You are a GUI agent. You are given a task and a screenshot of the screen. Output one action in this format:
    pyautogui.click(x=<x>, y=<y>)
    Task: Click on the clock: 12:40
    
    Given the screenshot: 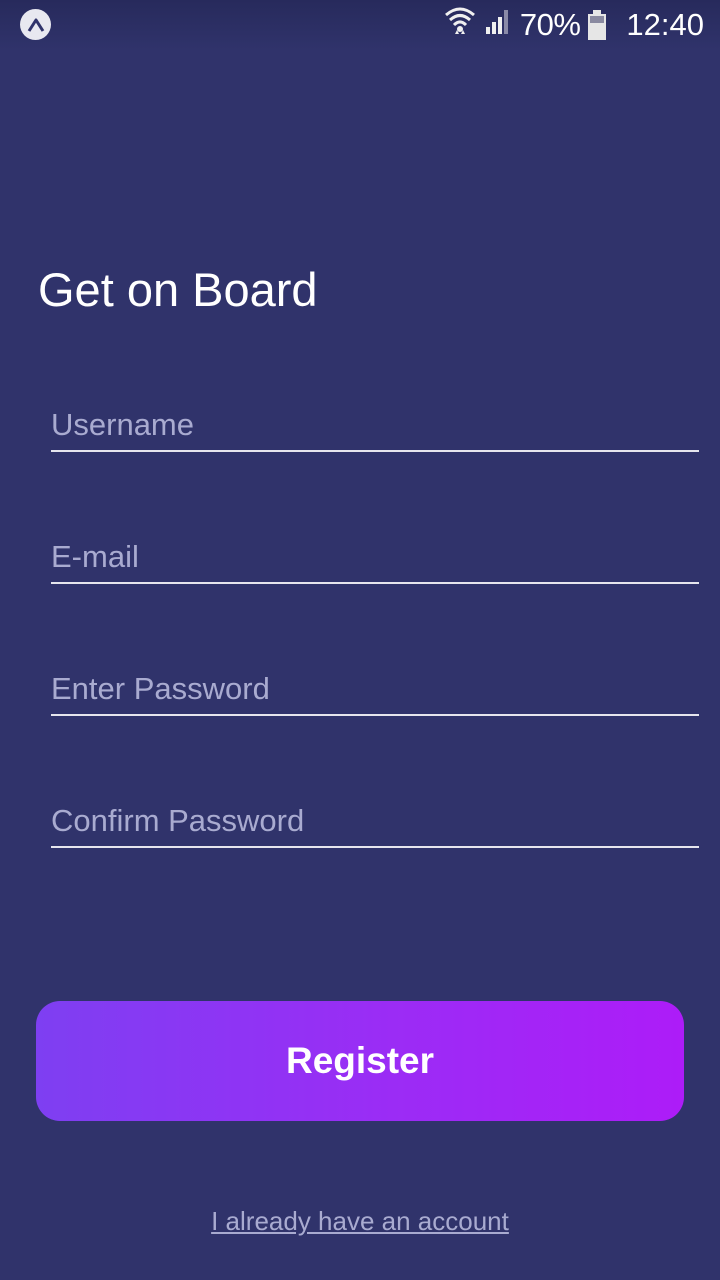 What is the action you would take?
    pyautogui.click(x=665, y=24)
    